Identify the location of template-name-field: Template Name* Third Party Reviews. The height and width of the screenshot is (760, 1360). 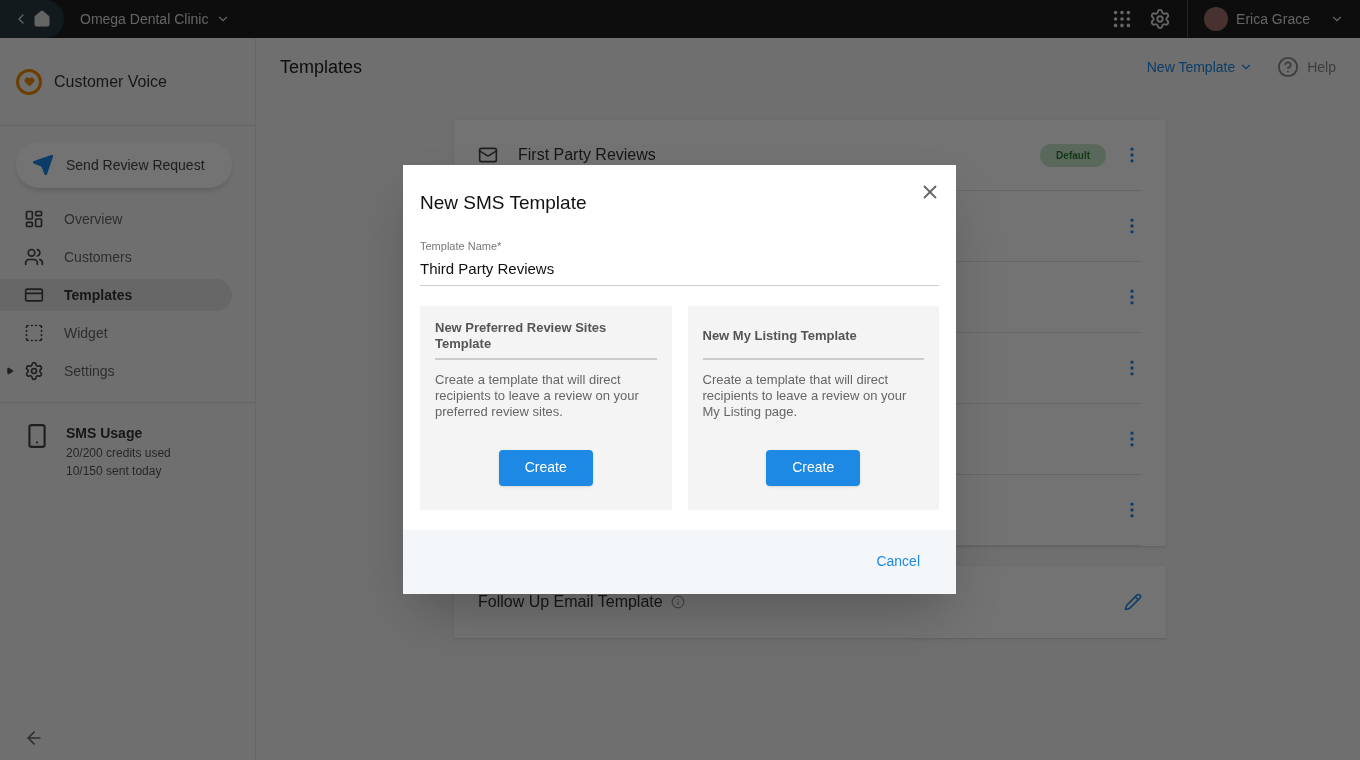
(679, 261).